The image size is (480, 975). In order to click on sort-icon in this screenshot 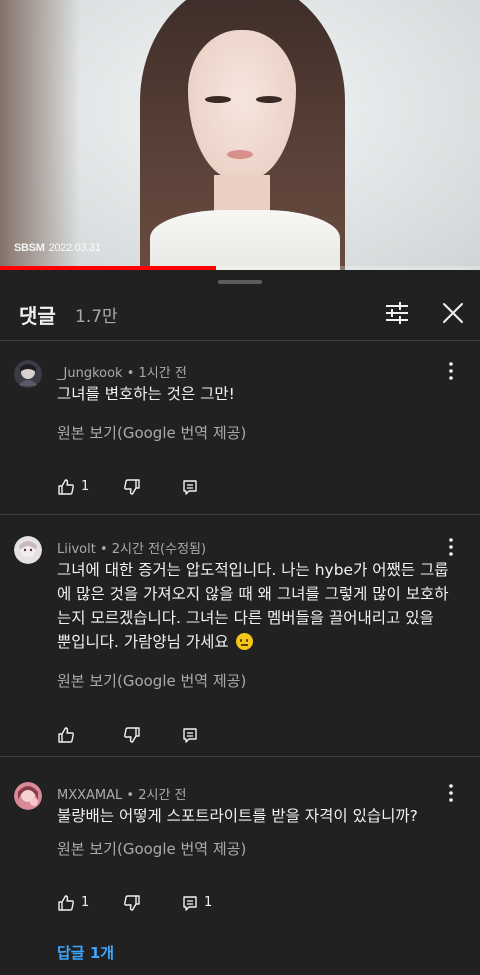, I will do `click(397, 313)`.